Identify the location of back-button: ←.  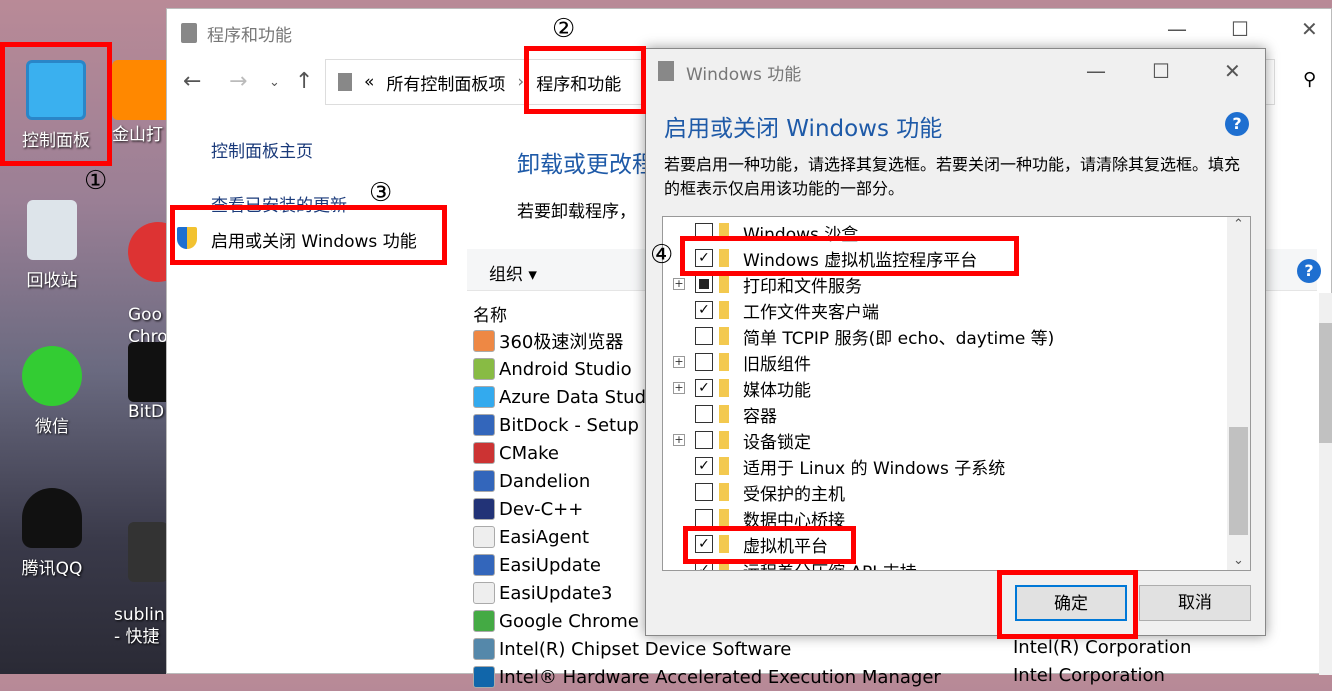
(192, 81).